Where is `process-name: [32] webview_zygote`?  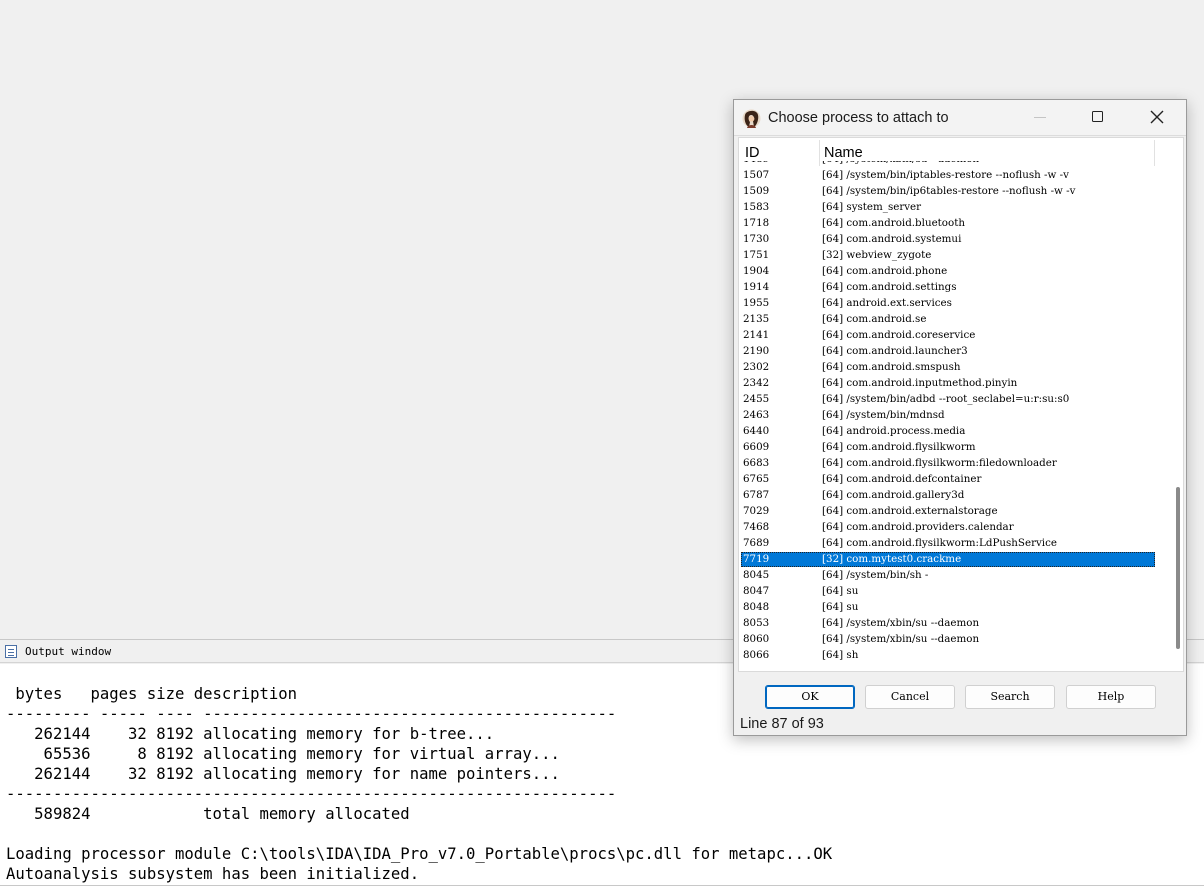 process-name: [32] webview_zygote is located at coordinates (877, 255).